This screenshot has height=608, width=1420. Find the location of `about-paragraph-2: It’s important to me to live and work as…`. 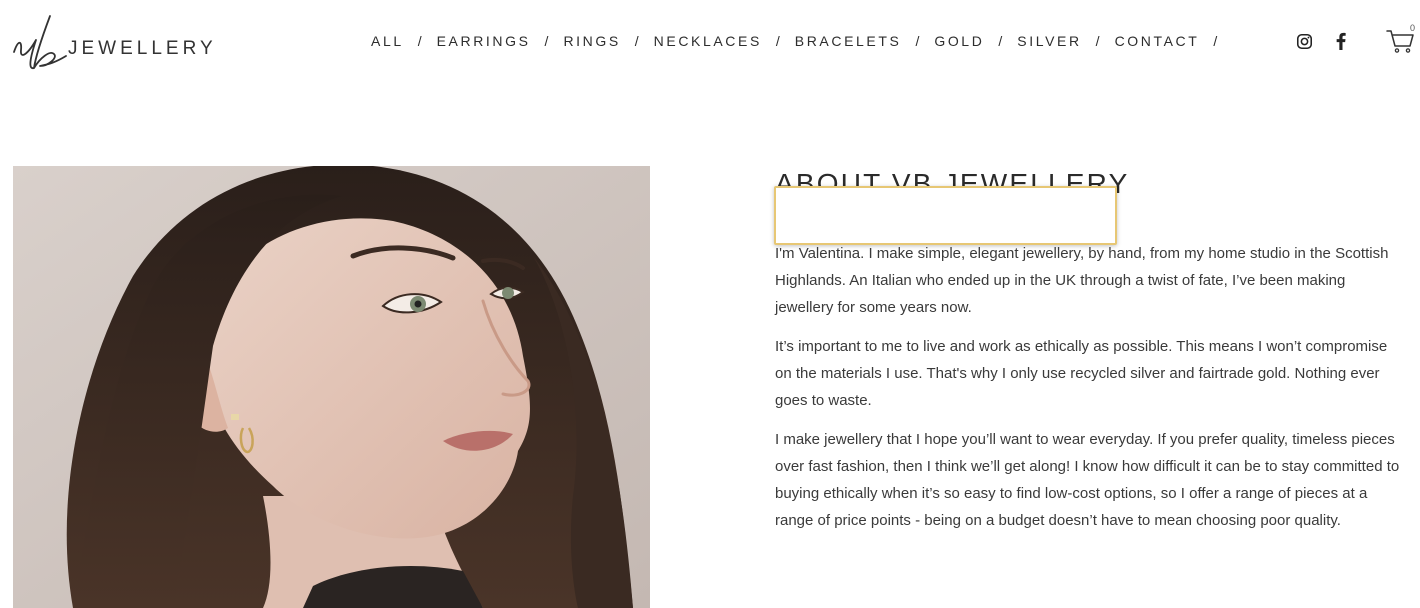

about-paragraph-2: It’s important to me to live and work as… is located at coordinates (1081, 373).